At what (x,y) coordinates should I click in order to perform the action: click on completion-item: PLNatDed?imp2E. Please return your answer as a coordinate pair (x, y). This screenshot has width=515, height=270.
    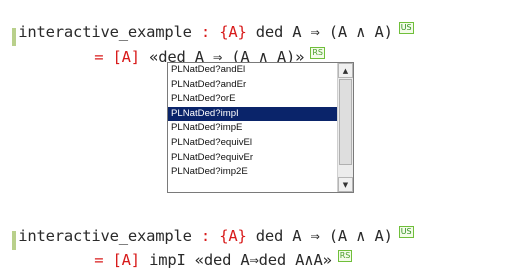
    Looking at the image, I should click on (252, 172).